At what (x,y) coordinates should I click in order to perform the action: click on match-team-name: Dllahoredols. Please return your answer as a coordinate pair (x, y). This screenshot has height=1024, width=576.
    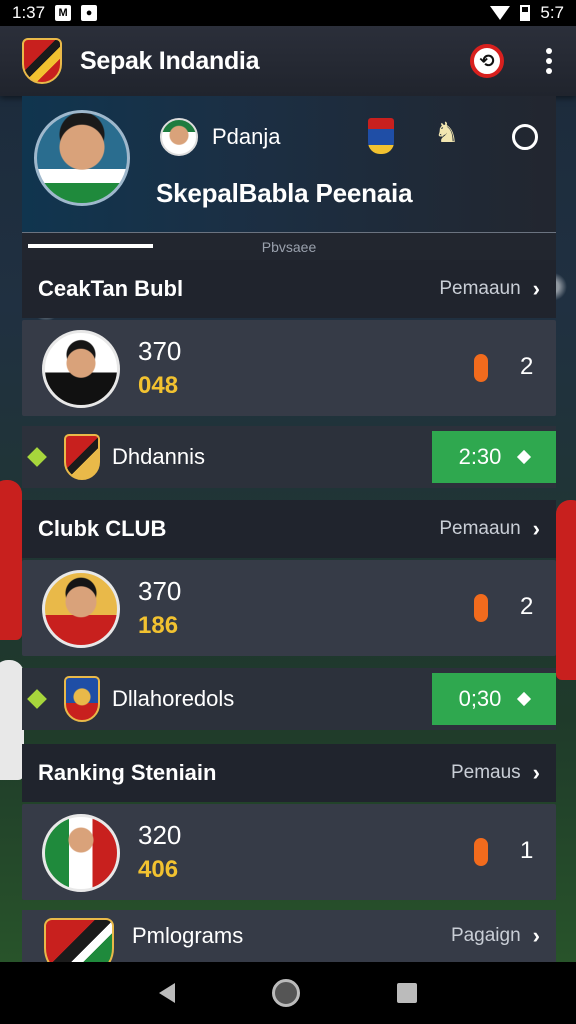
    Looking at the image, I should click on (173, 698).